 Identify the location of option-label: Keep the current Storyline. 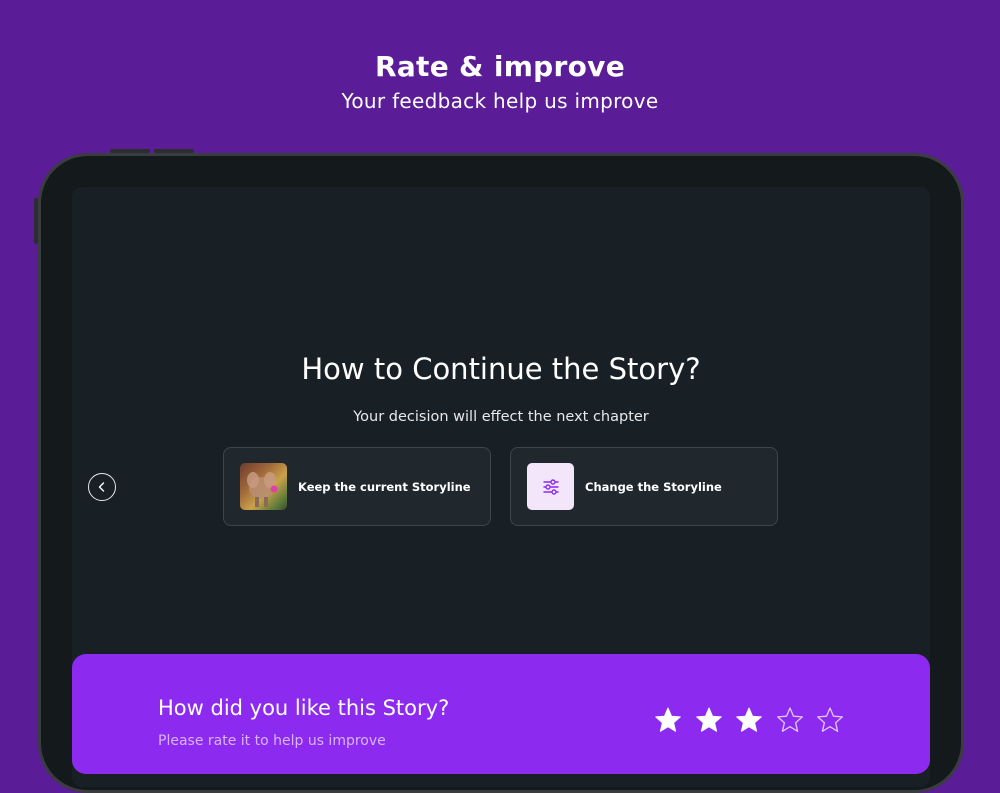
(384, 486).